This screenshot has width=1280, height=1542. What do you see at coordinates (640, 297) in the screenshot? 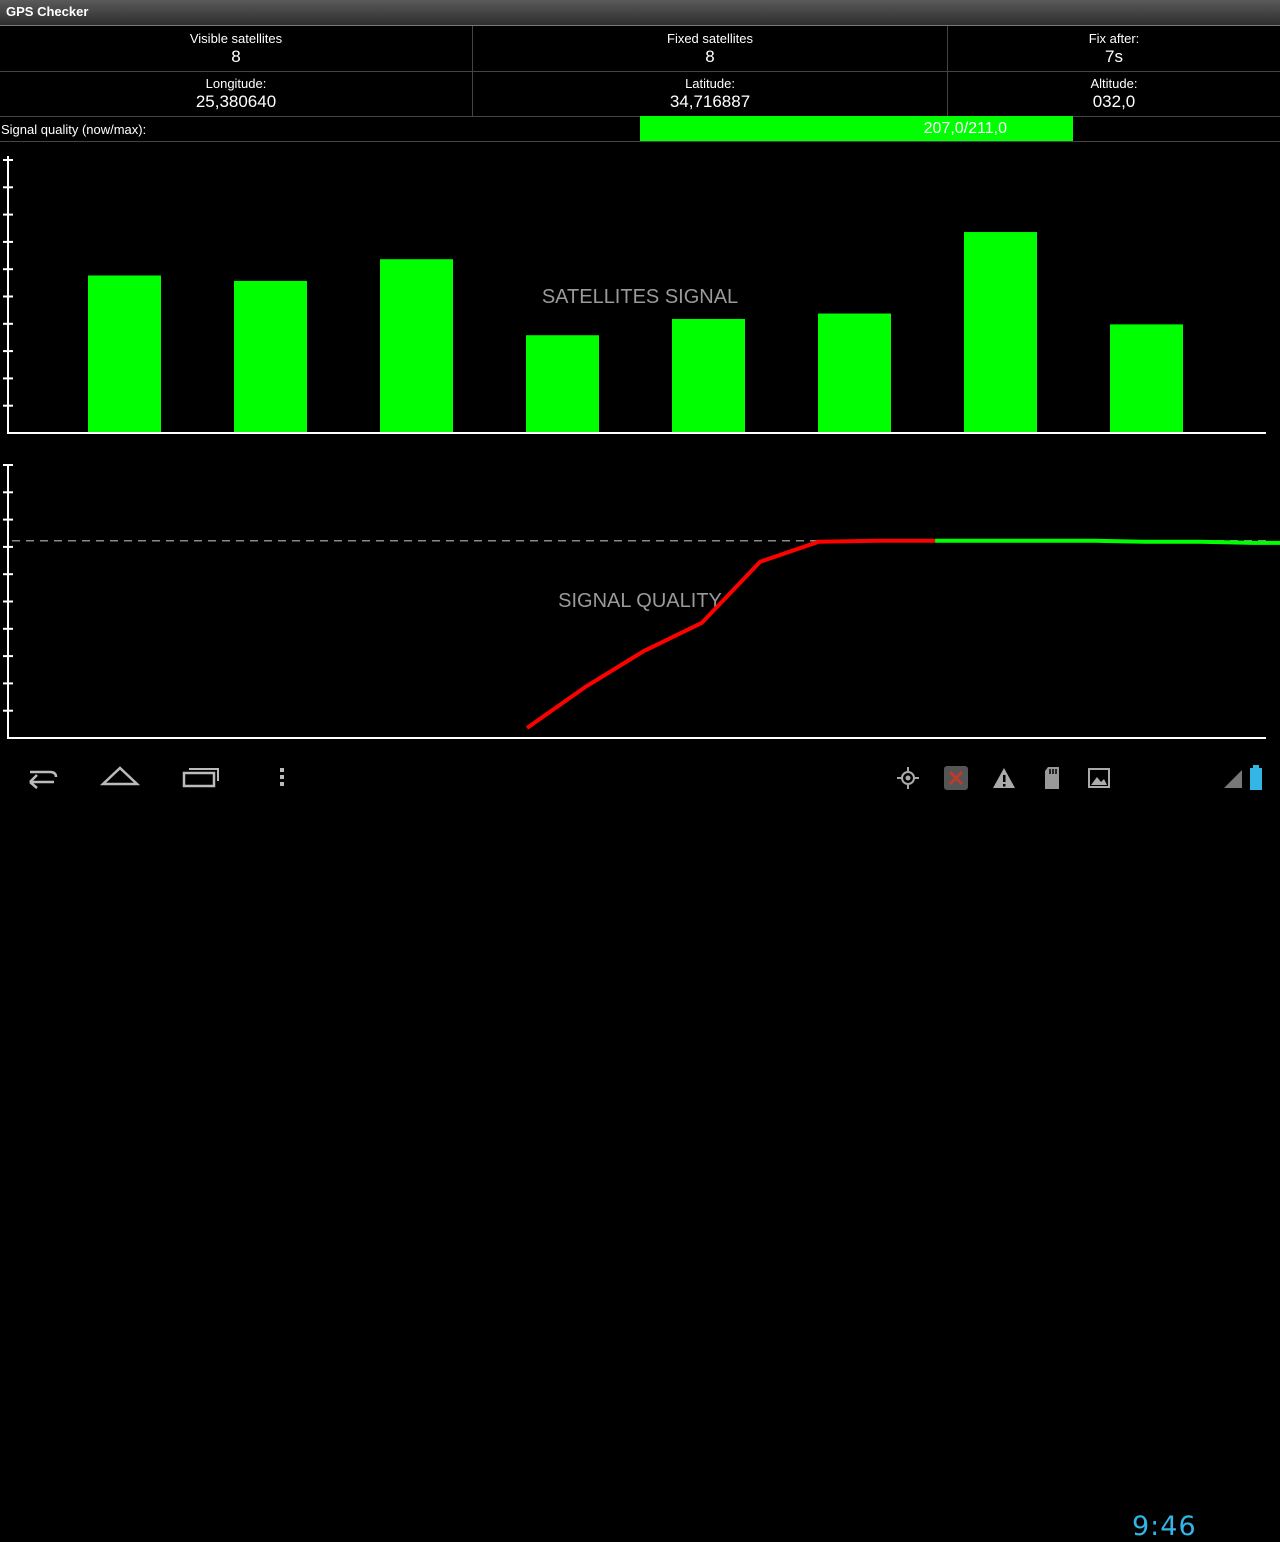
I see `satellites-signal-title: SATELLITES SIGNAL` at bounding box center [640, 297].